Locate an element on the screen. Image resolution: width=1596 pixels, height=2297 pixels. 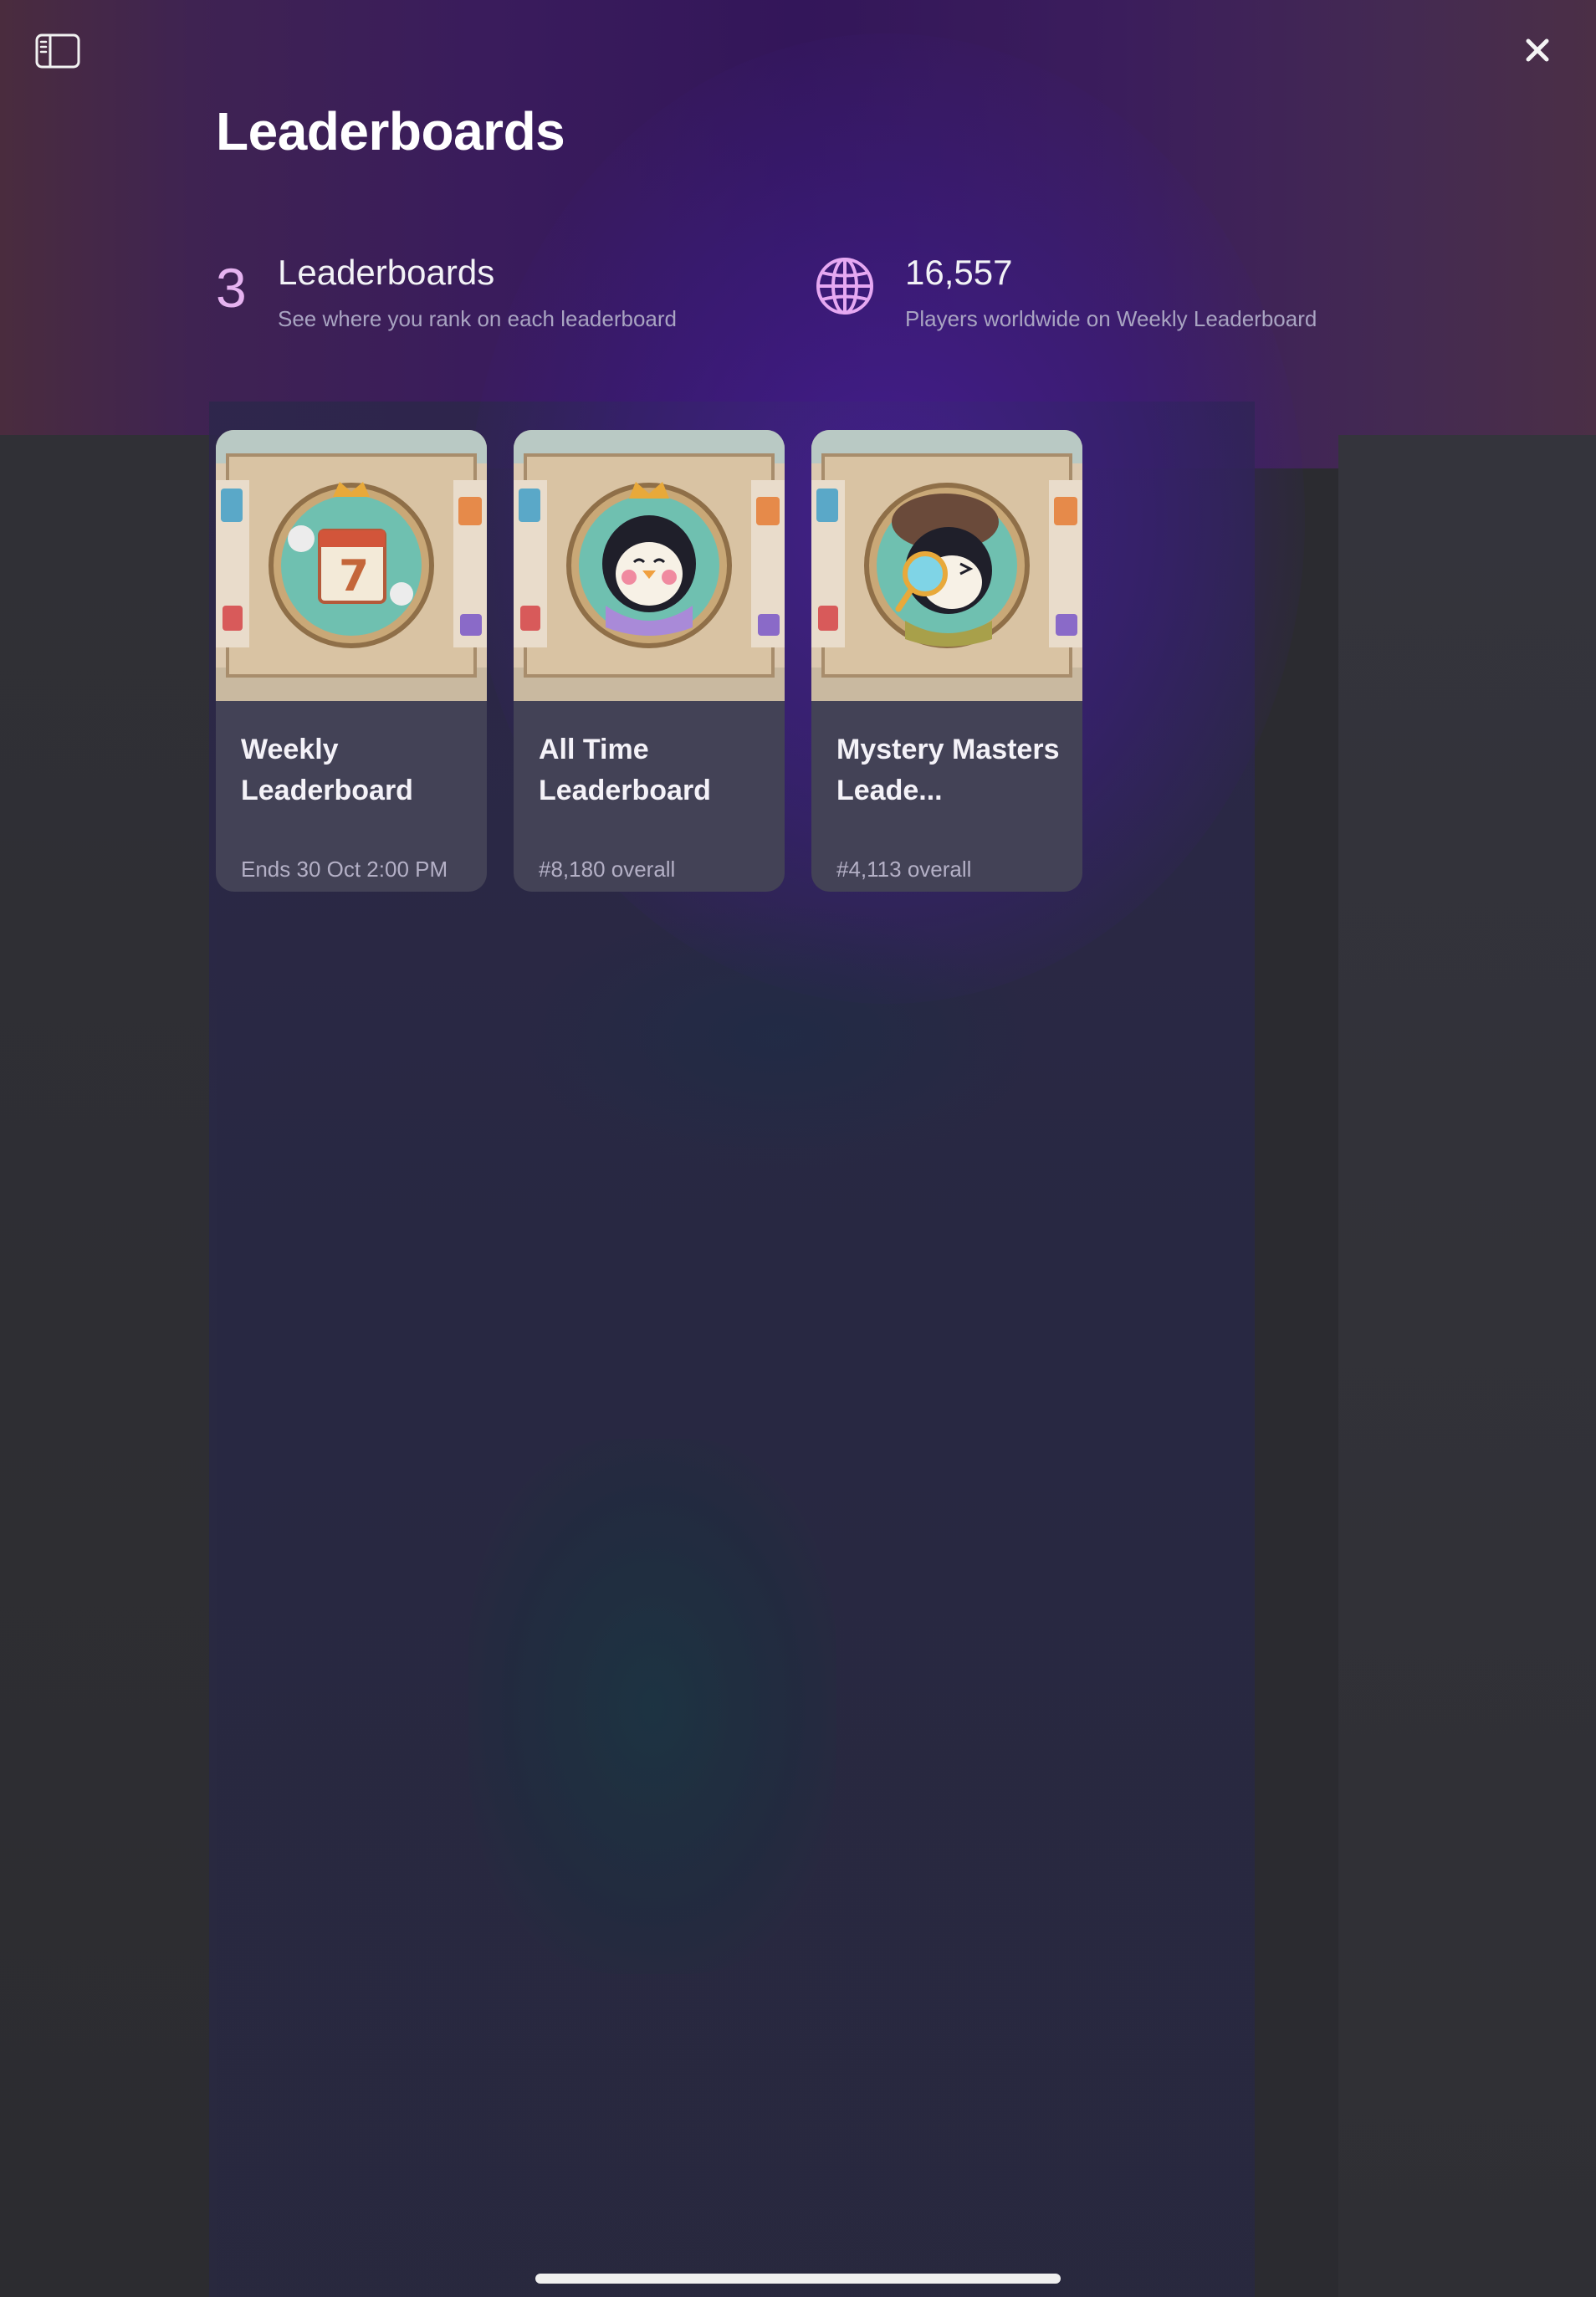
card-mystery-masters-leaderboard: Mystery Masters Leade... #4,113 overall is located at coordinates (946, 661).